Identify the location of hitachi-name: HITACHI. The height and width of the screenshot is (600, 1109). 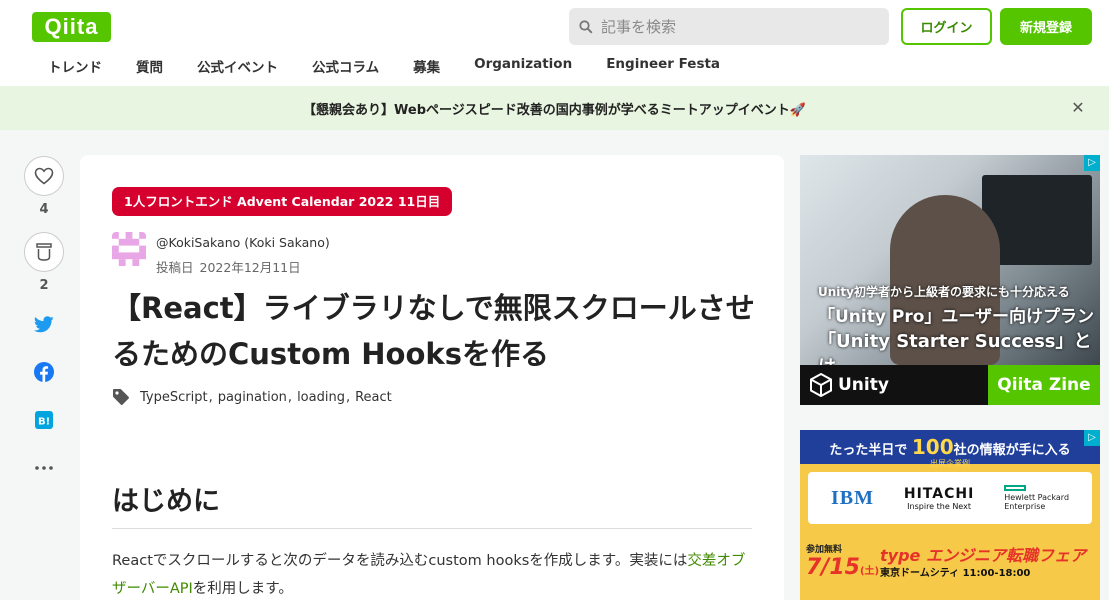
(939, 493).